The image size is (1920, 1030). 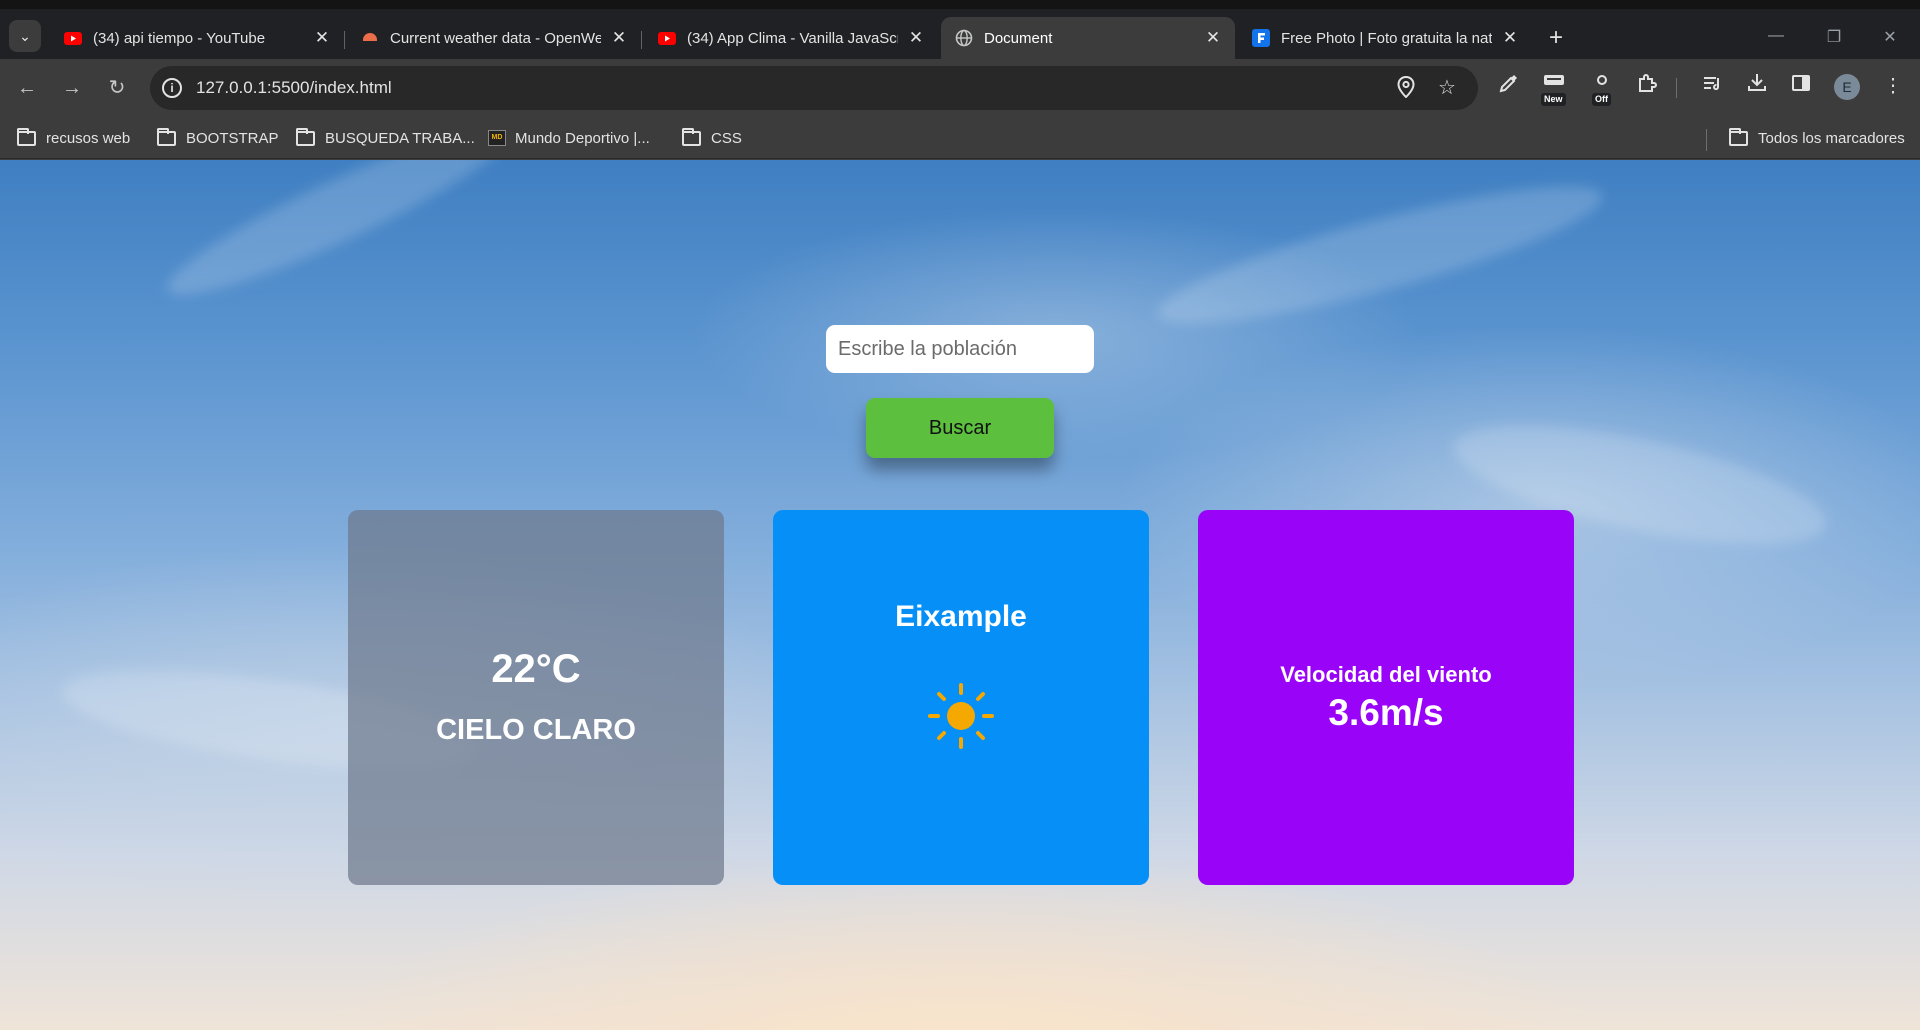 What do you see at coordinates (960, 428) in the screenshot?
I see `search-button: Buscar` at bounding box center [960, 428].